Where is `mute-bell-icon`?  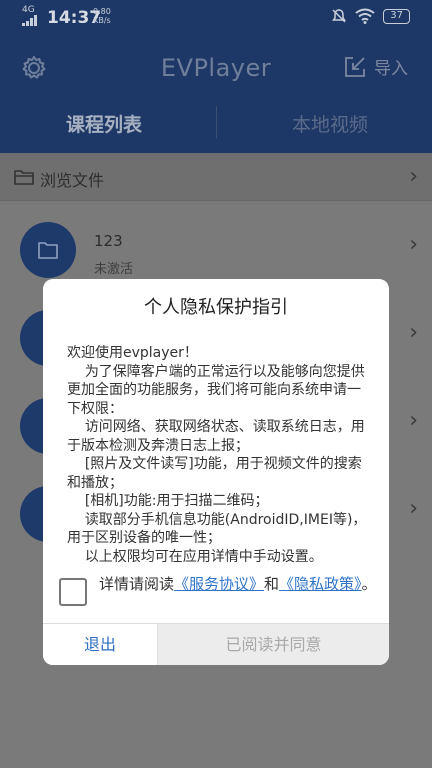 mute-bell-icon is located at coordinates (339, 16).